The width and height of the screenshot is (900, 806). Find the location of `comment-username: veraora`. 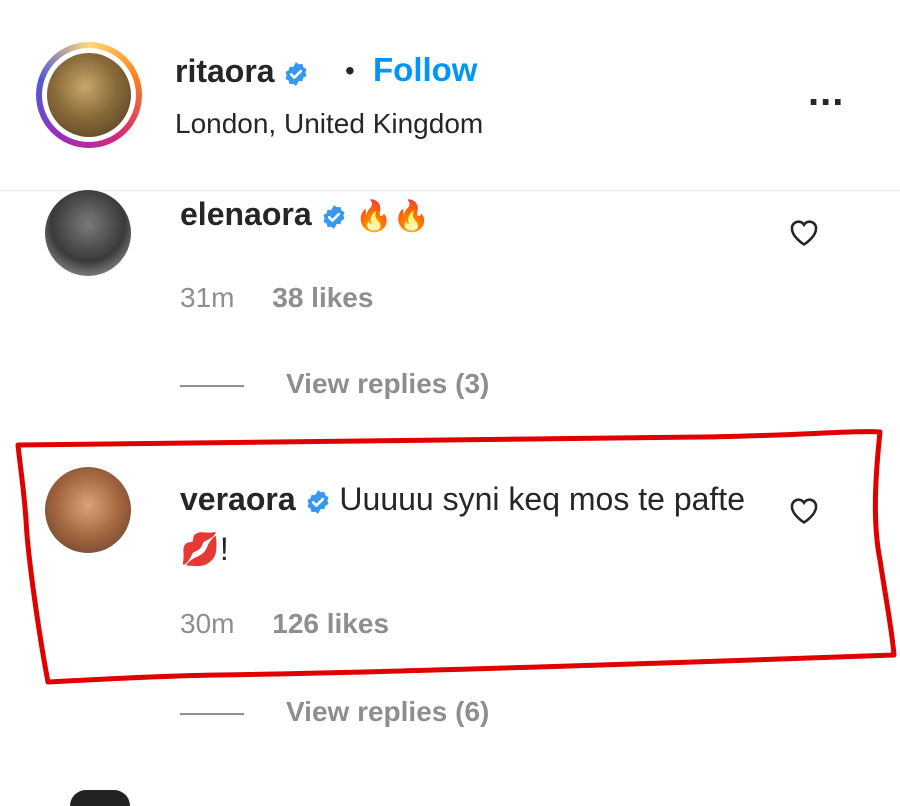

comment-username: veraora is located at coordinates (238, 499).